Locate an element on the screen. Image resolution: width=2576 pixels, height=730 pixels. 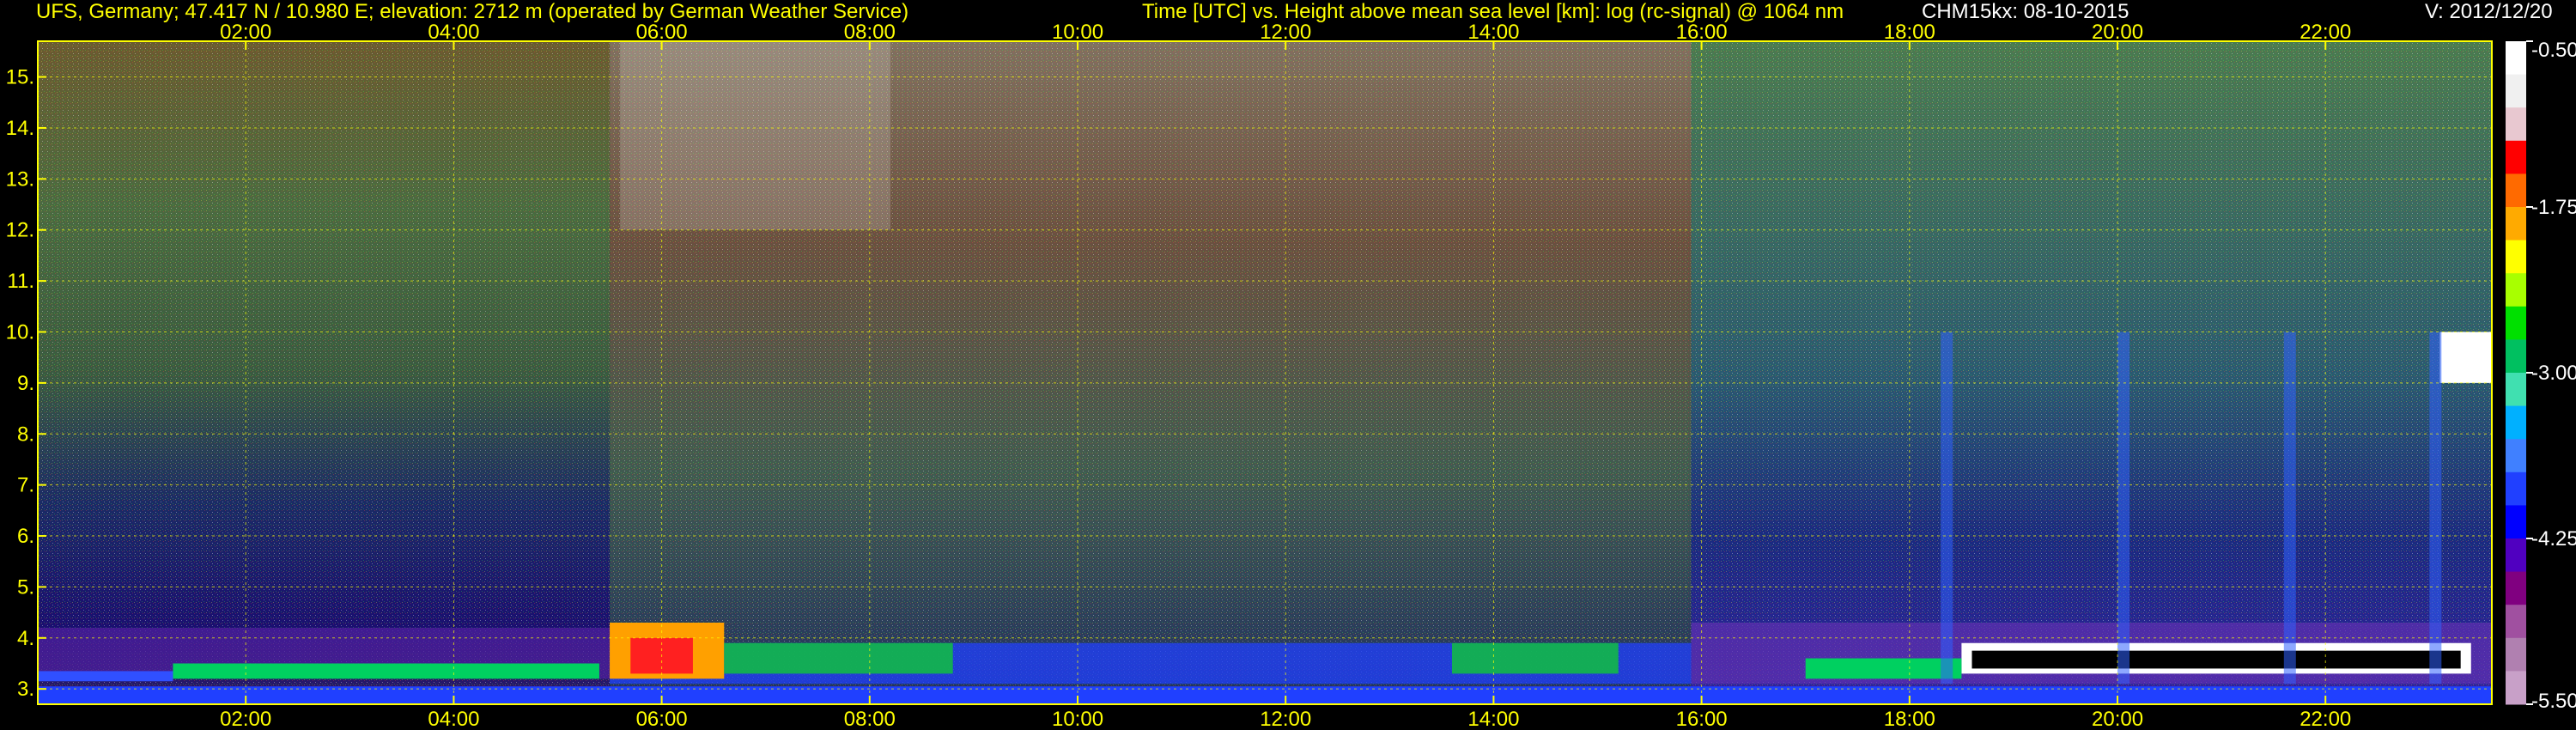
x-tick-bottom: 08:00 is located at coordinates (870, 719).